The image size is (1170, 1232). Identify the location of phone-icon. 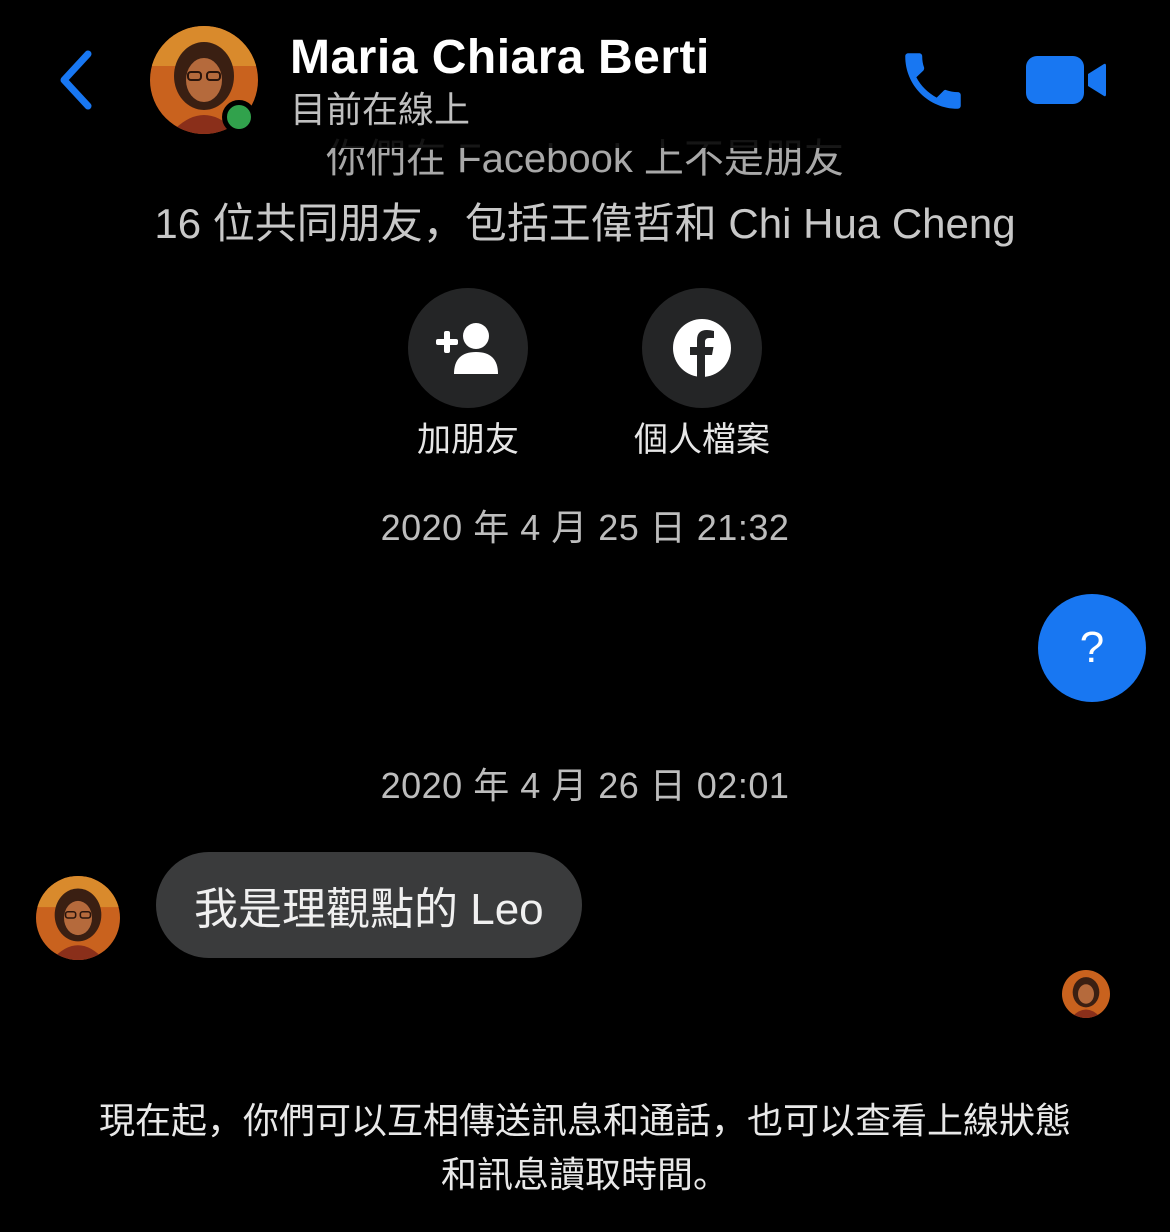
(933, 81).